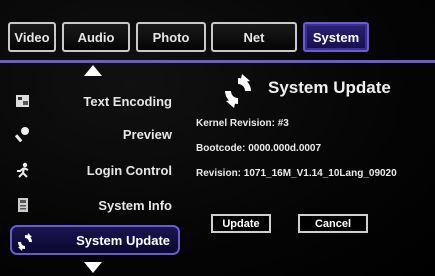 This screenshot has width=435, height=276. What do you see at coordinates (32, 37) in the screenshot?
I see `tab-video: Video` at bounding box center [32, 37].